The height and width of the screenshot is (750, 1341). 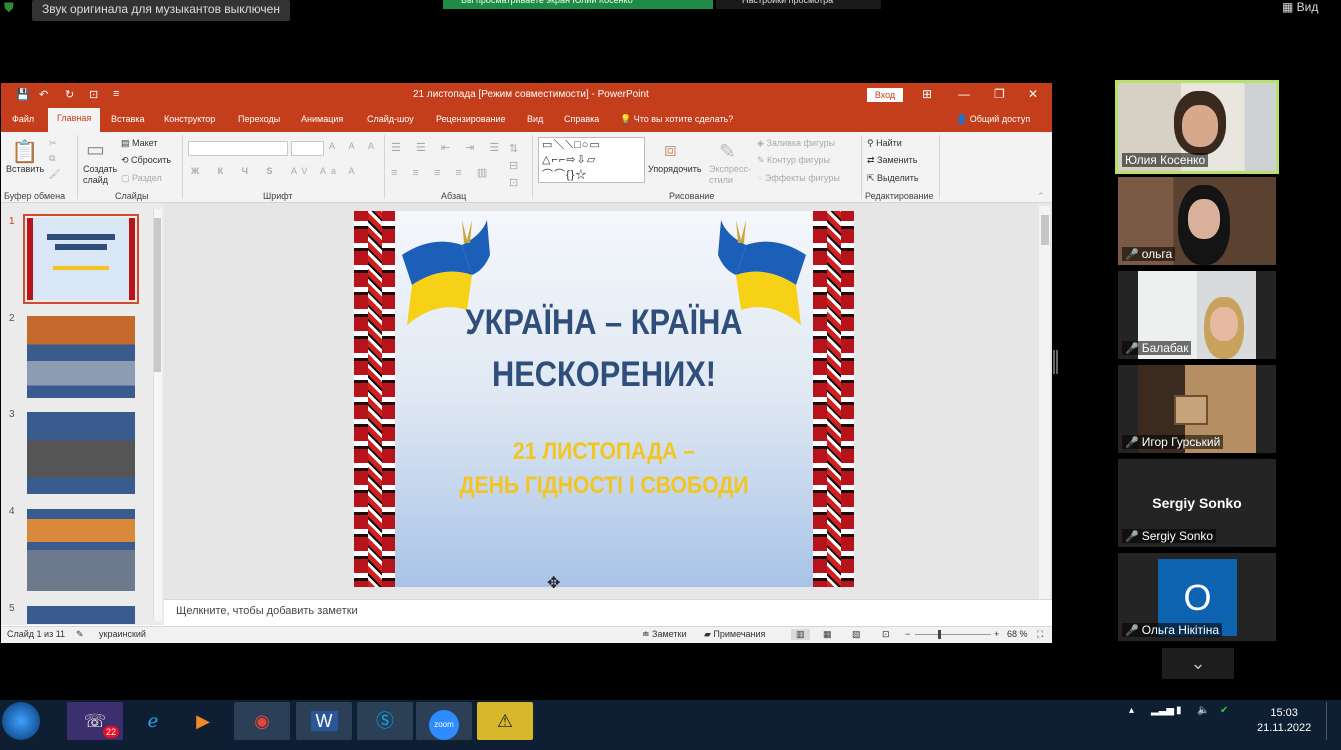 I want to click on copy-icon: ⧉, so click(x=52, y=158).